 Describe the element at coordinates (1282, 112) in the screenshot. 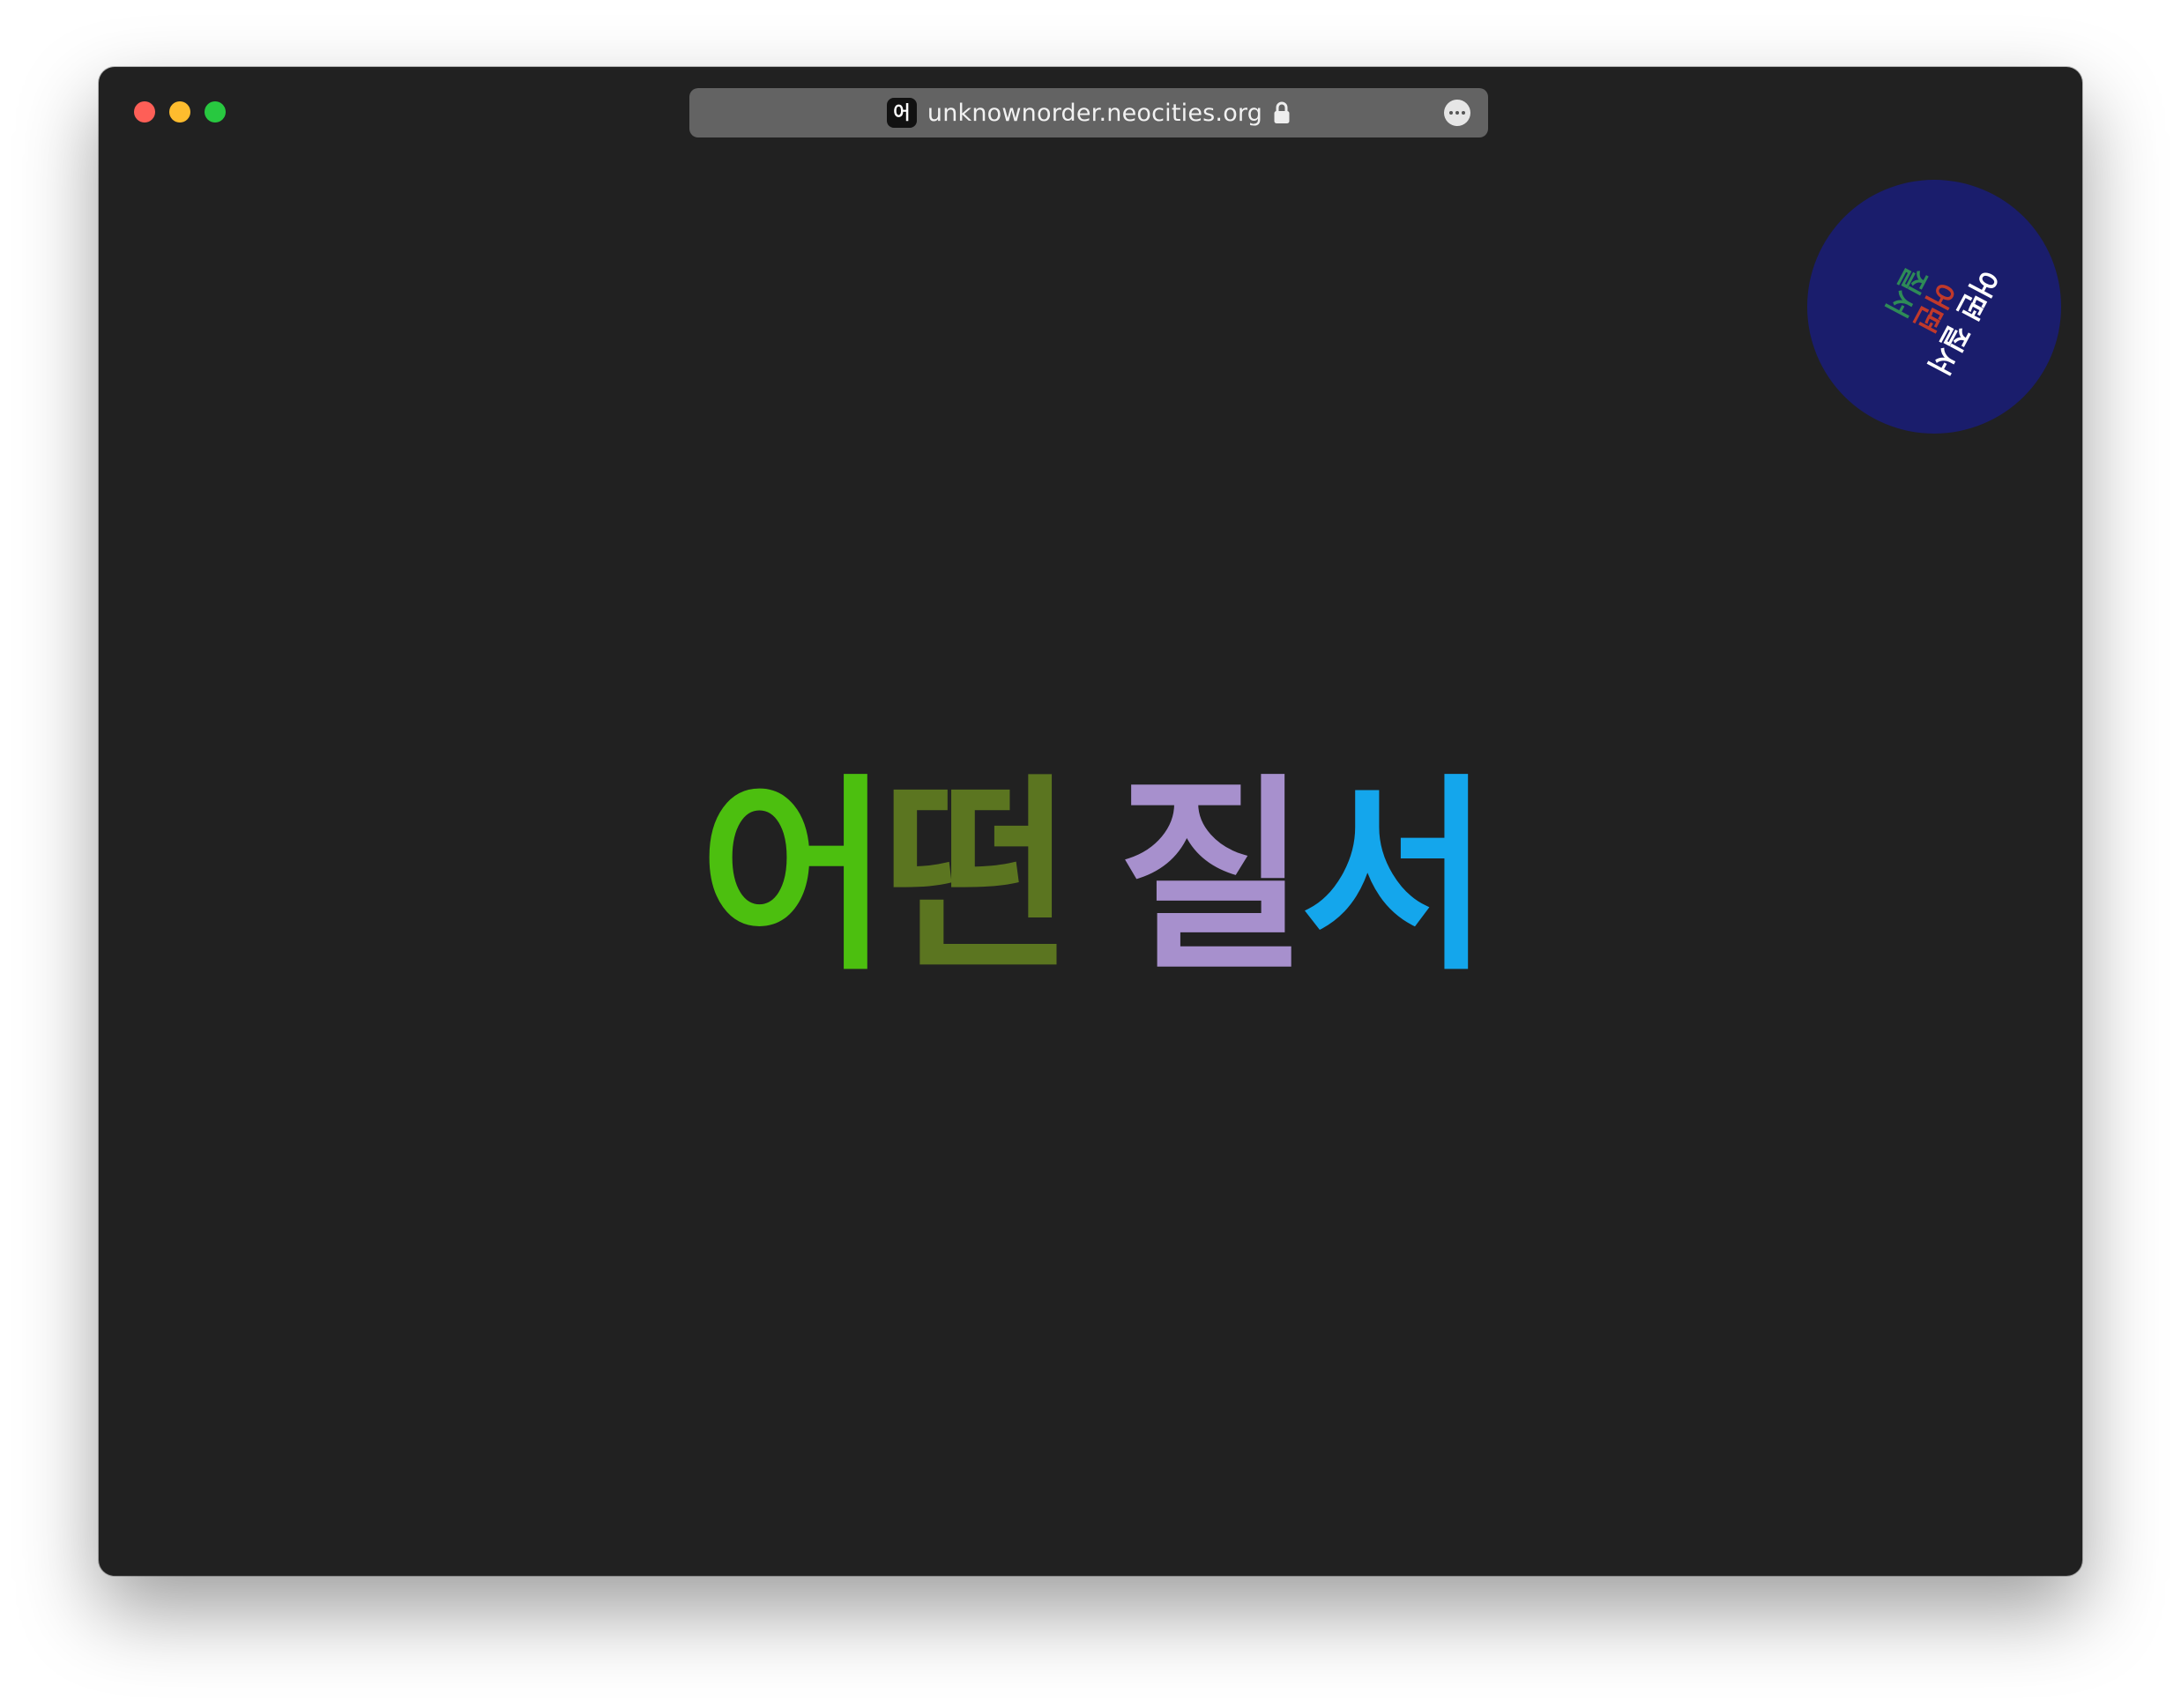

I see `lock-icon` at that location.